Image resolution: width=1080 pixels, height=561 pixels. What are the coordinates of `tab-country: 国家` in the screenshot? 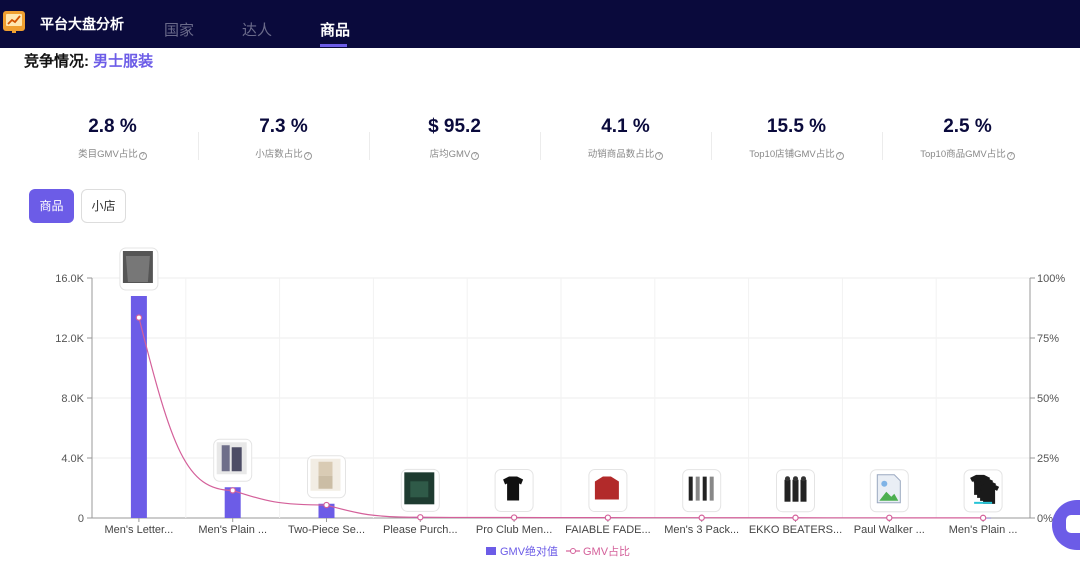 It's located at (179, 29).